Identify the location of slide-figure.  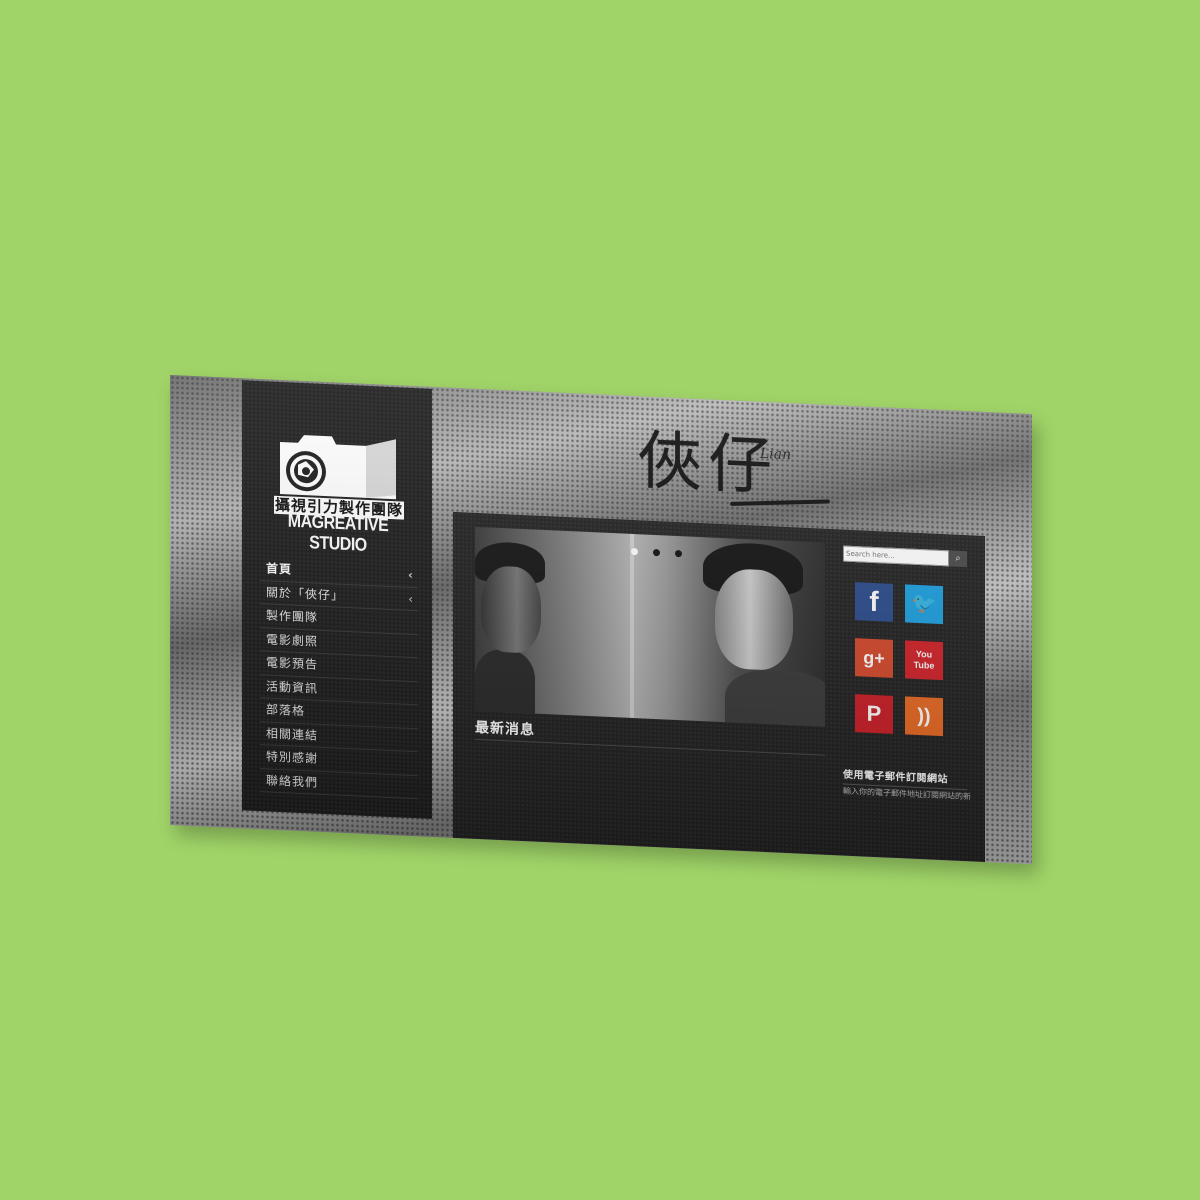
(775, 697).